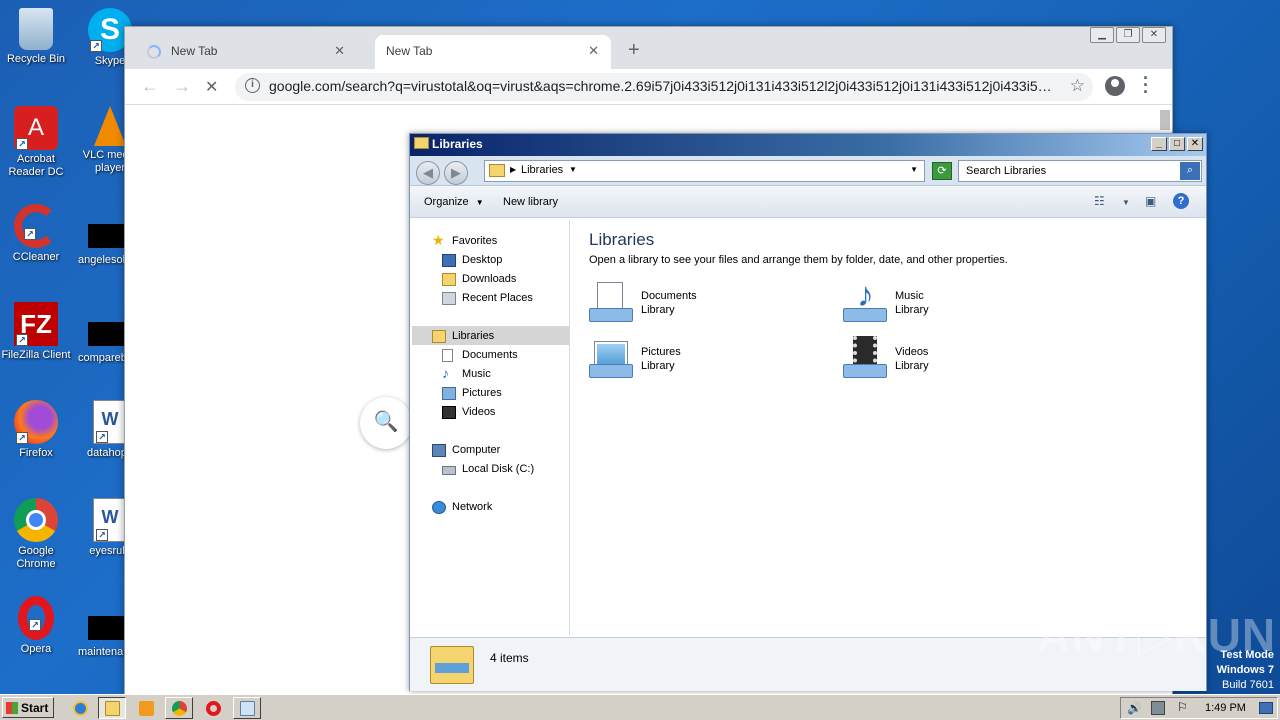 The image size is (1280, 720). Describe the element at coordinates (1150, 201) in the screenshot. I see `preview-pane-icon: ▣` at that location.